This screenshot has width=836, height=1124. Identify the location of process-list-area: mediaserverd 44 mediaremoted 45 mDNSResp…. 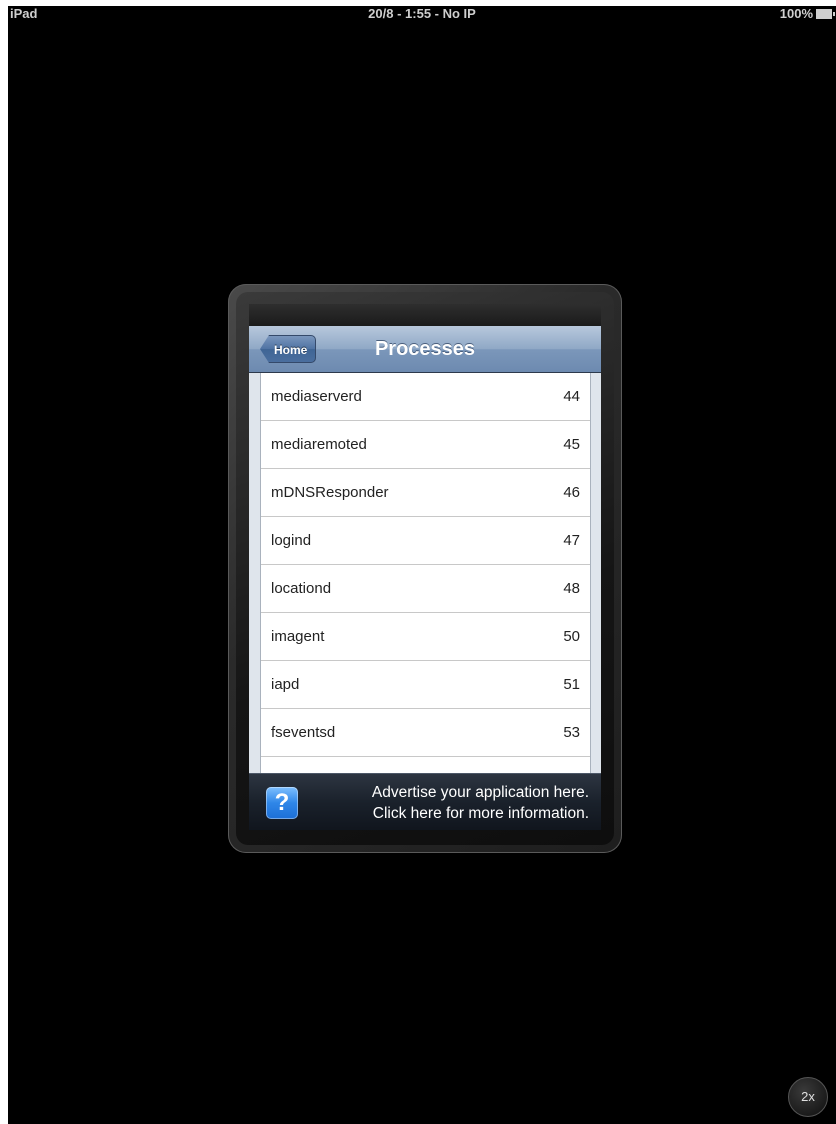
(425, 573).